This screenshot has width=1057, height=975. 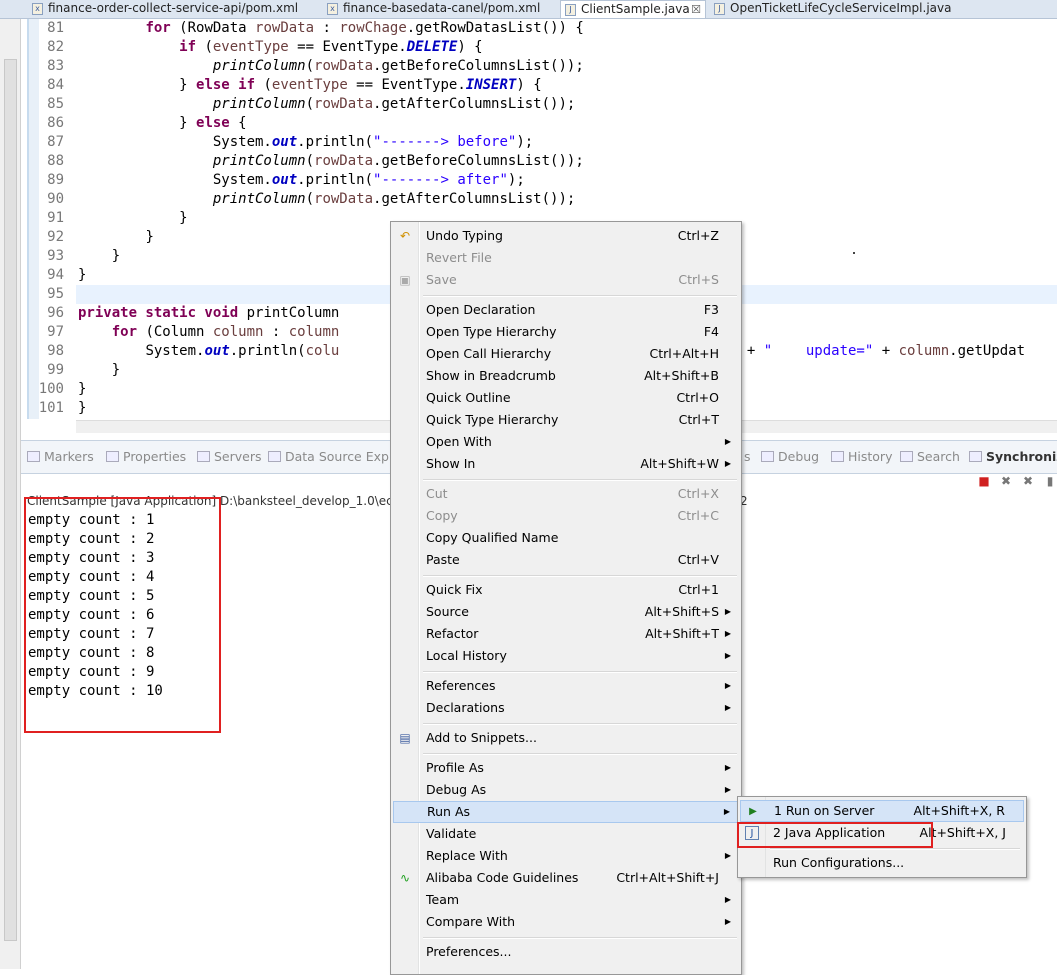 What do you see at coordinates (566, 812) in the screenshot?
I see `menu-item-run-as: Run As ▶` at bounding box center [566, 812].